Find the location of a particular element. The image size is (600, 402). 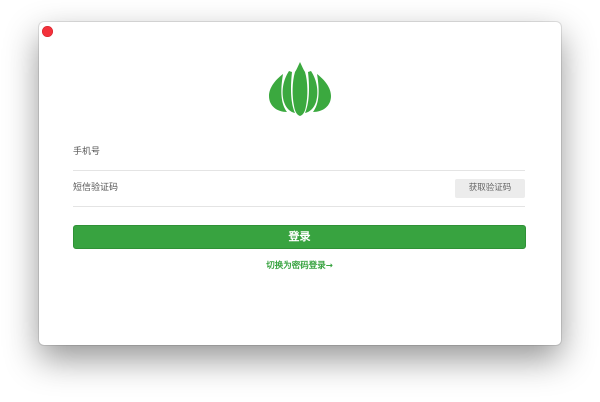

sms-code-field: 获取验证码 is located at coordinates (299, 188).